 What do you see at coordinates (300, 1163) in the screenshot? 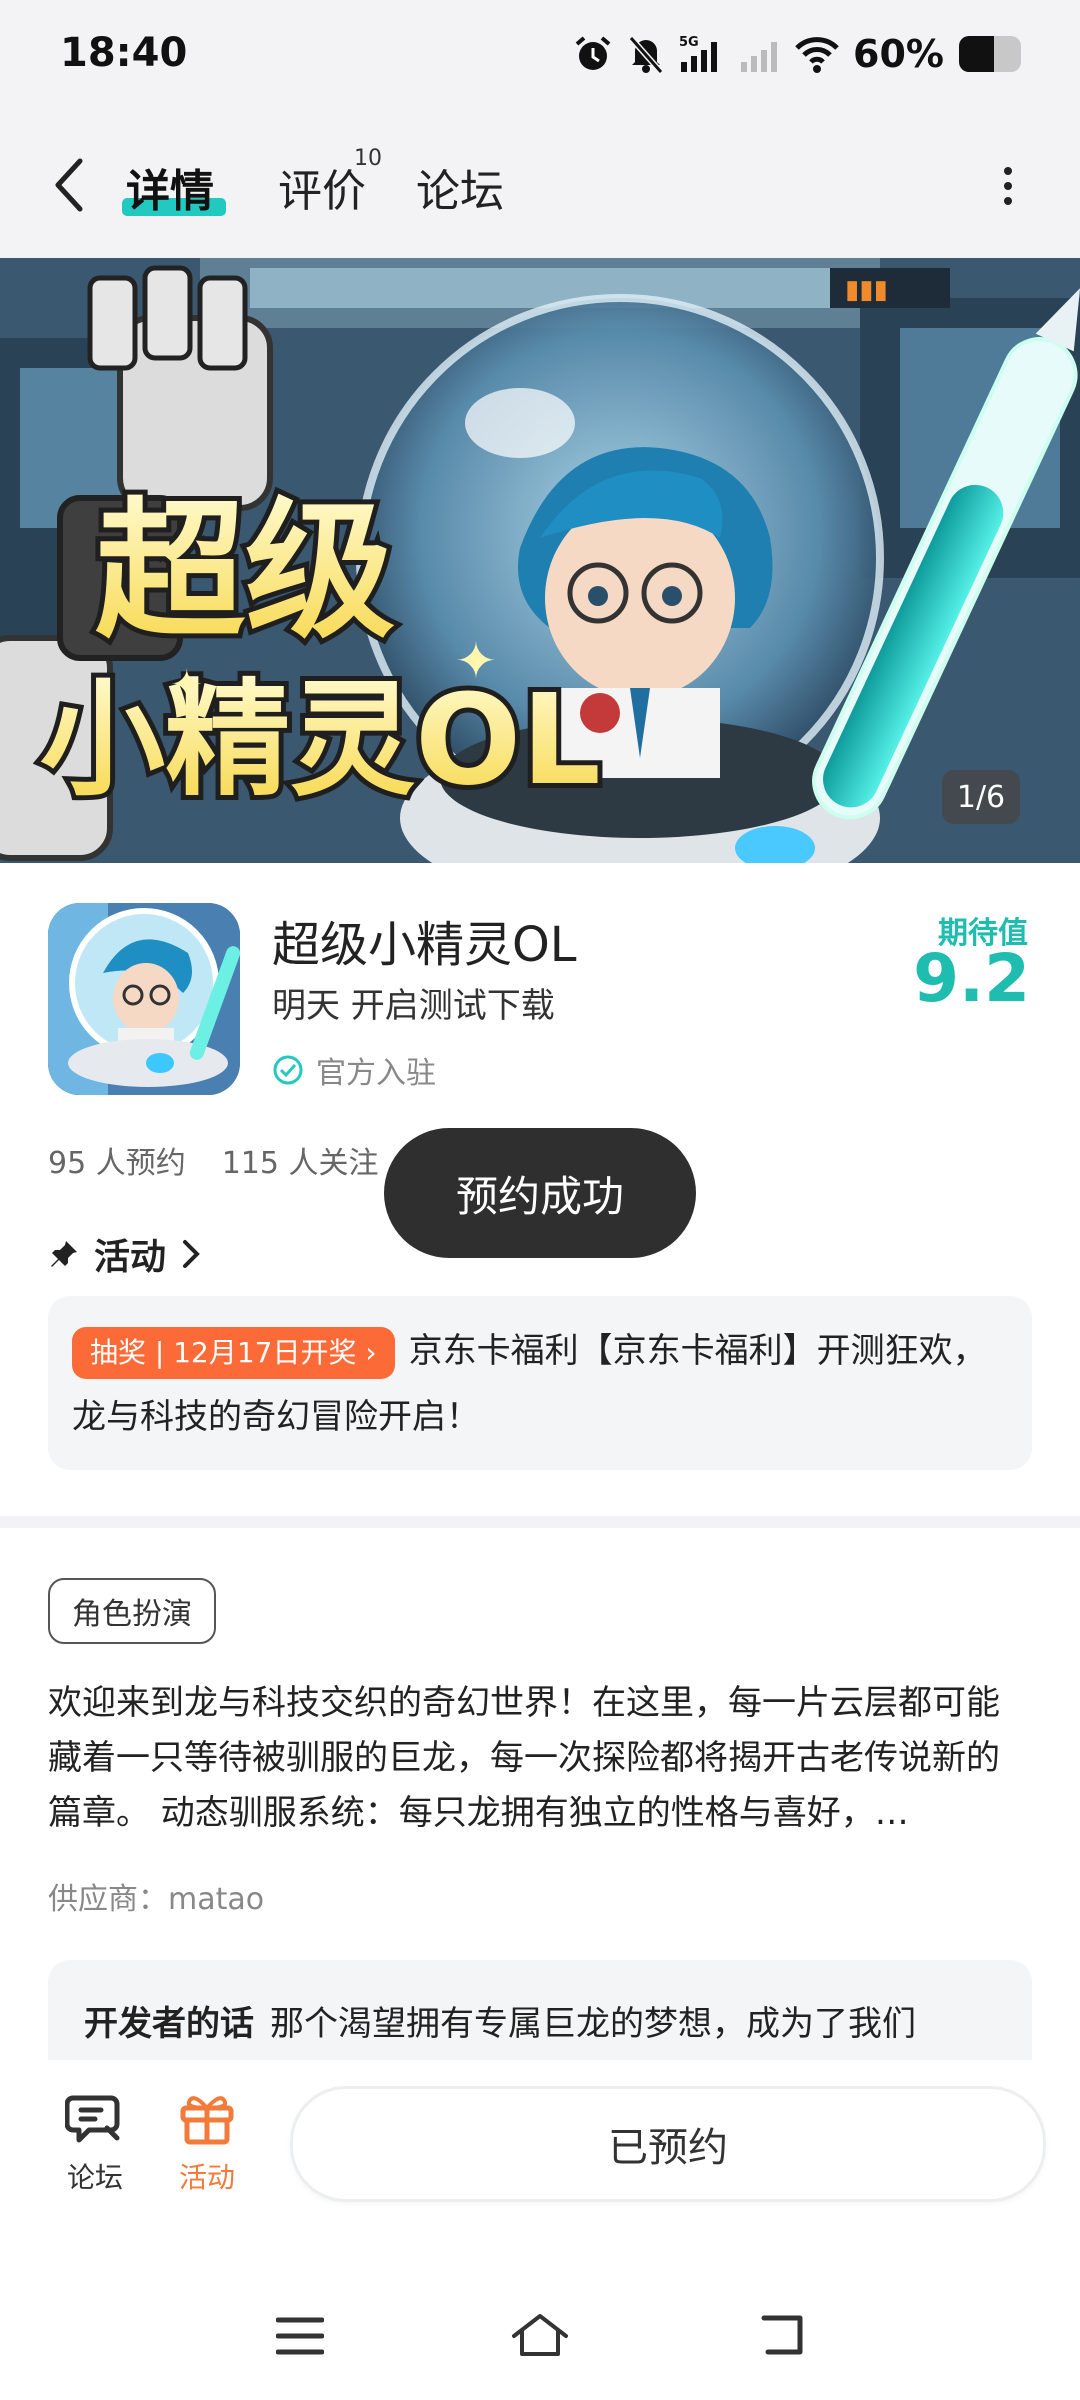
I see `follower-count: 115 人关注` at bounding box center [300, 1163].